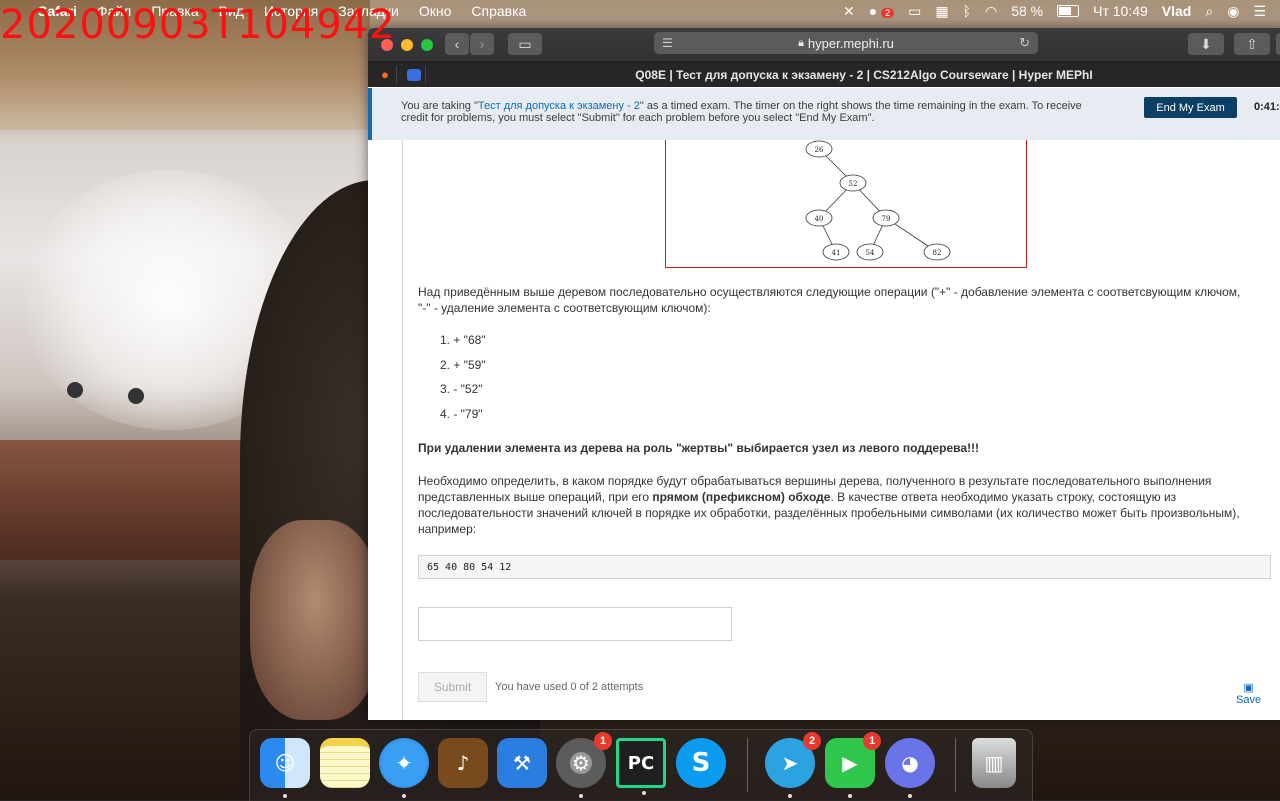  Describe the element at coordinates (667, 43) in the screenshot. I see `reader-icon: ☰` at that location.